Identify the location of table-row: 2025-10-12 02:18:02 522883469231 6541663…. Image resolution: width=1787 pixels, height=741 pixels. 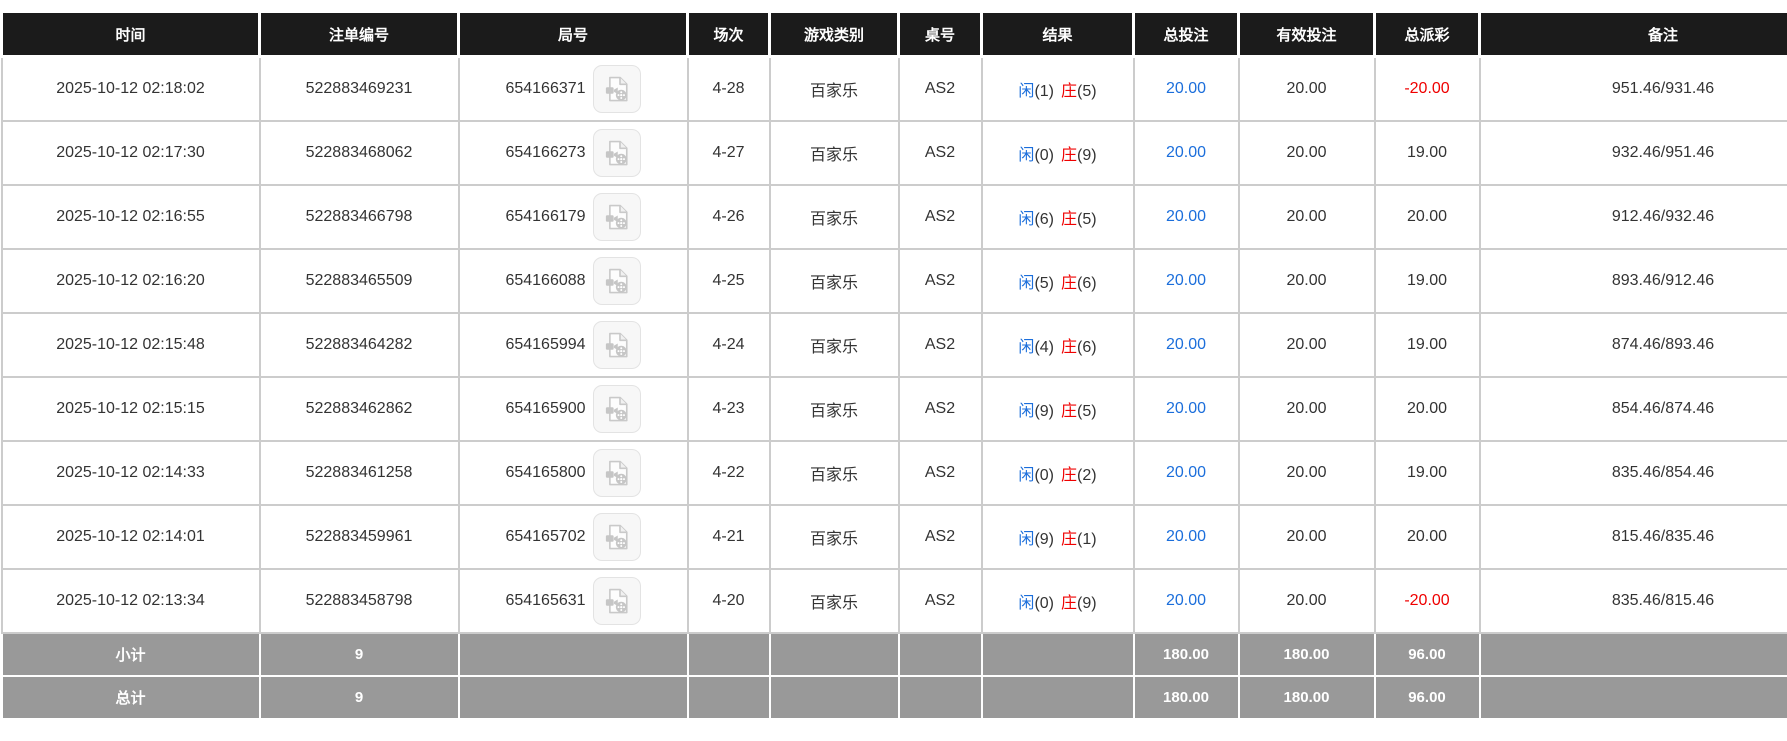
(893, 89).